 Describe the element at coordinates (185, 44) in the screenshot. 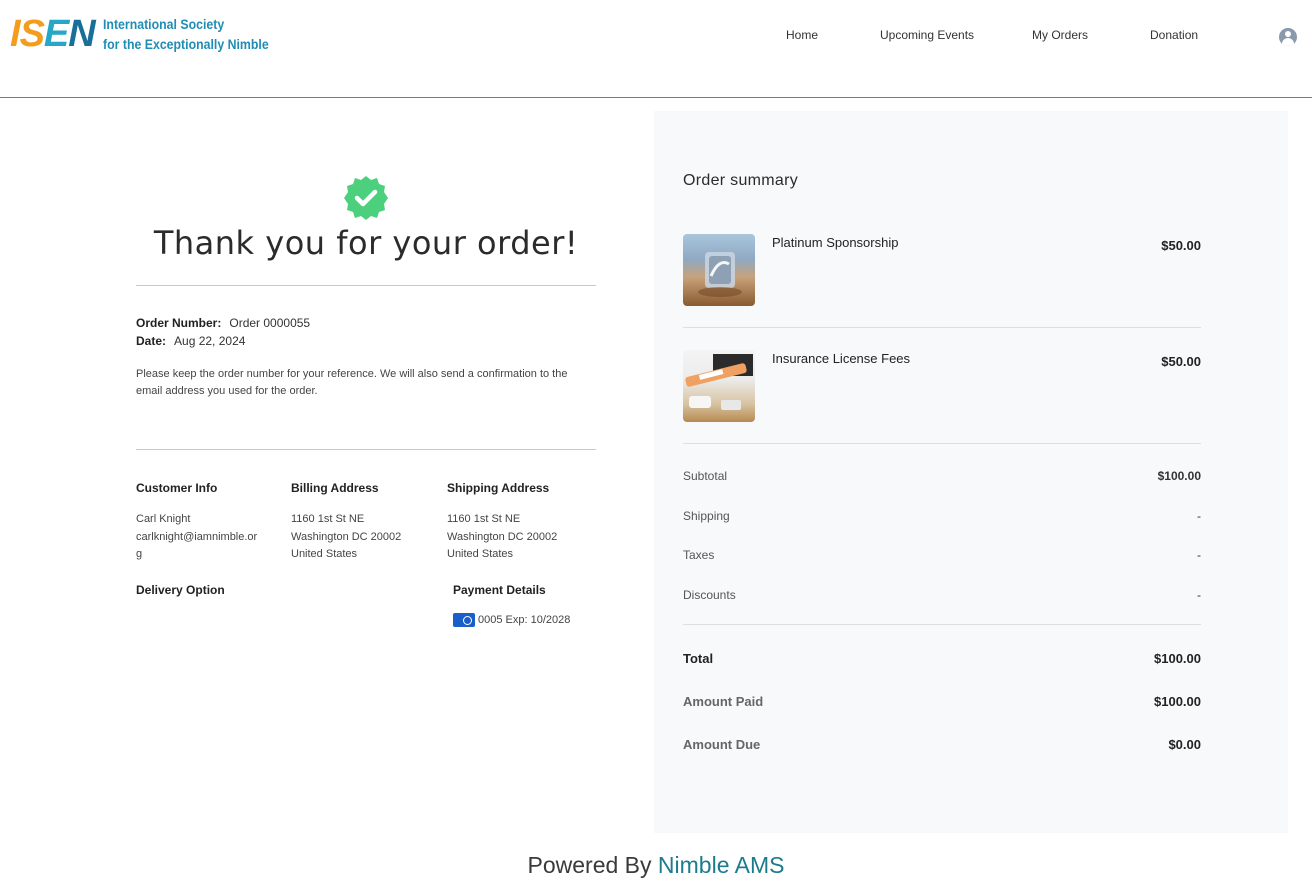

I see `logo-line-2: for the Exceptionally Nimble` at that location.